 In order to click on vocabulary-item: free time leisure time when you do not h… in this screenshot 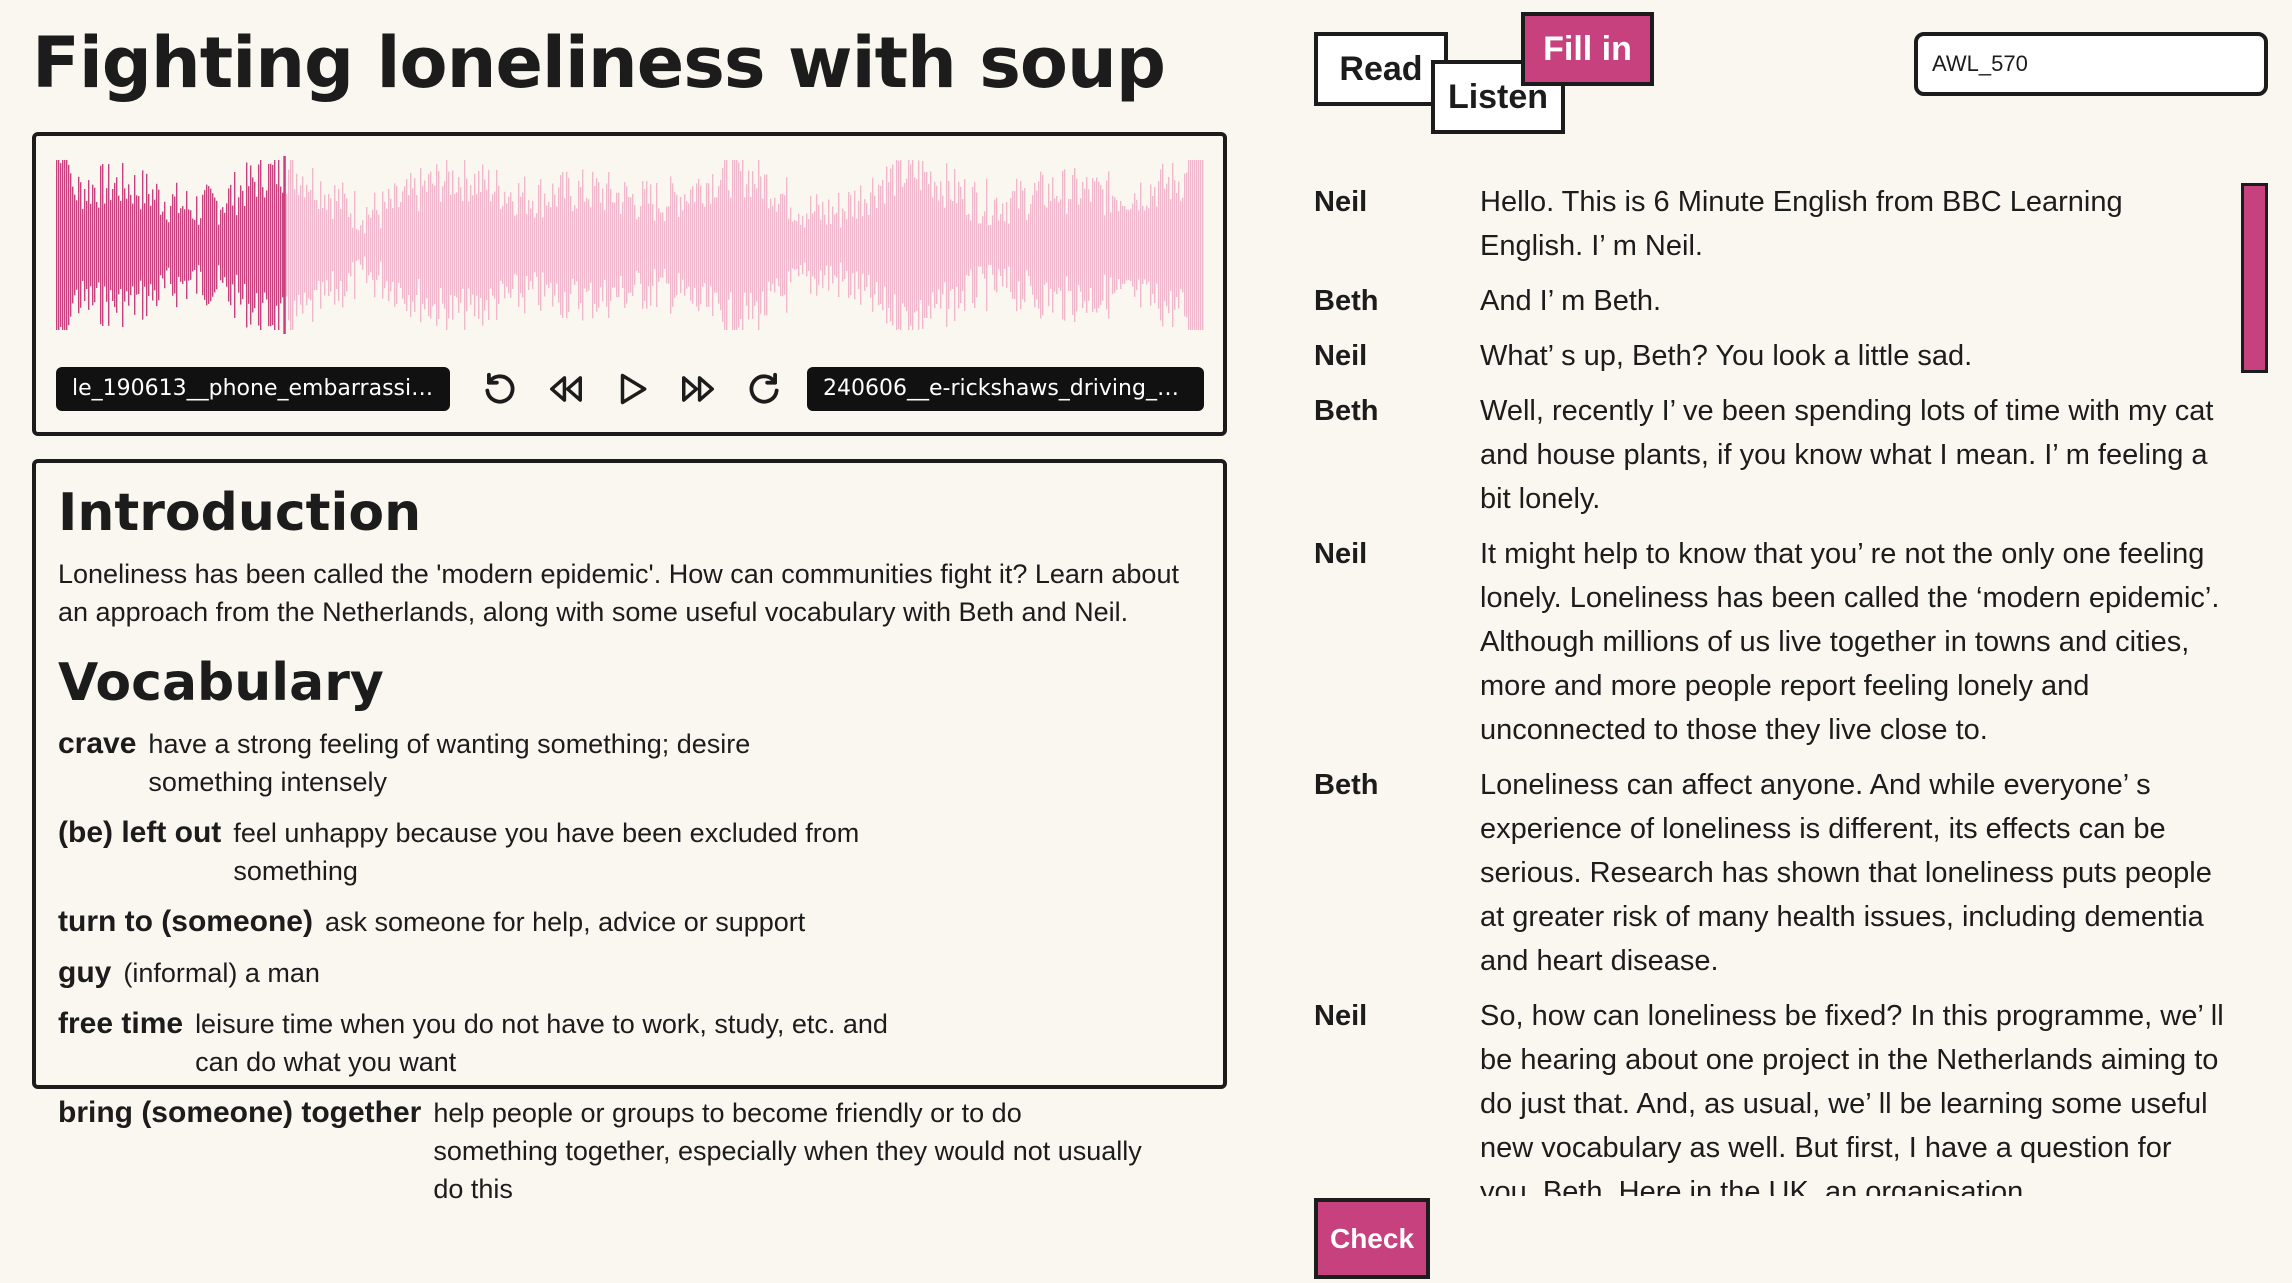, I will do `click(630, 1043)`.